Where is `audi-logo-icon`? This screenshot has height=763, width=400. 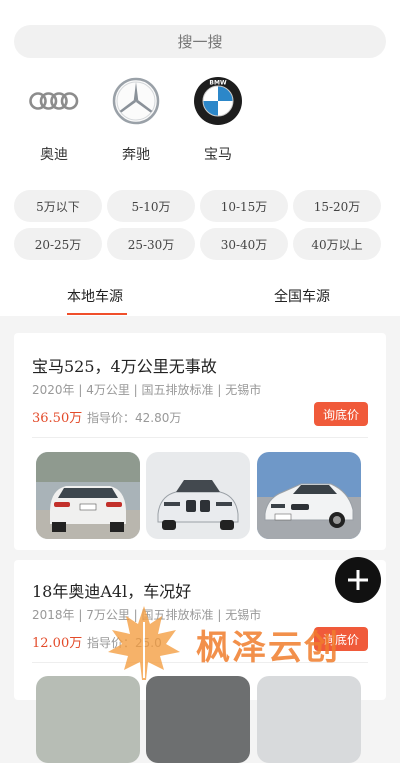
audi-logo-icon is located at coordinates (54, 101).